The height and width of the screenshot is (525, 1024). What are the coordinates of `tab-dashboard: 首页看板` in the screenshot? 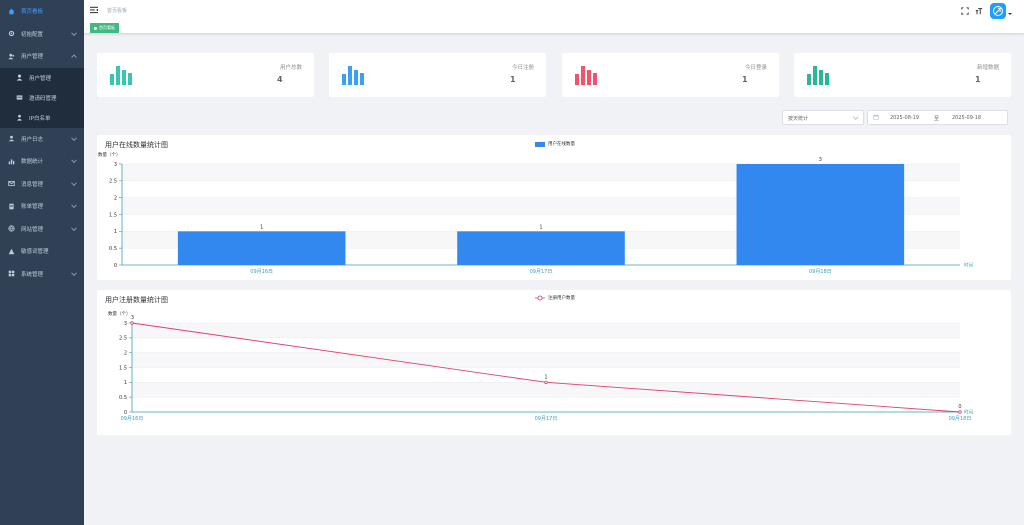 It's located at (104, 28).